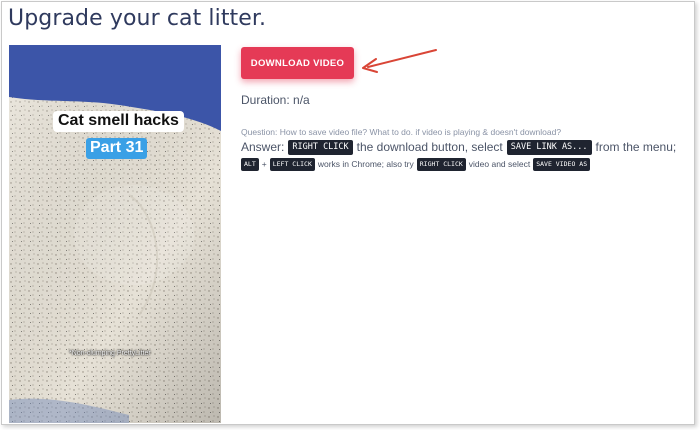 The height and width of the screenshot is (430, 700). Describe the element at coordinates (110, 353) in the screenshot. I see `video-caption-note: *Non-clumping PrettyLitter` at that location.